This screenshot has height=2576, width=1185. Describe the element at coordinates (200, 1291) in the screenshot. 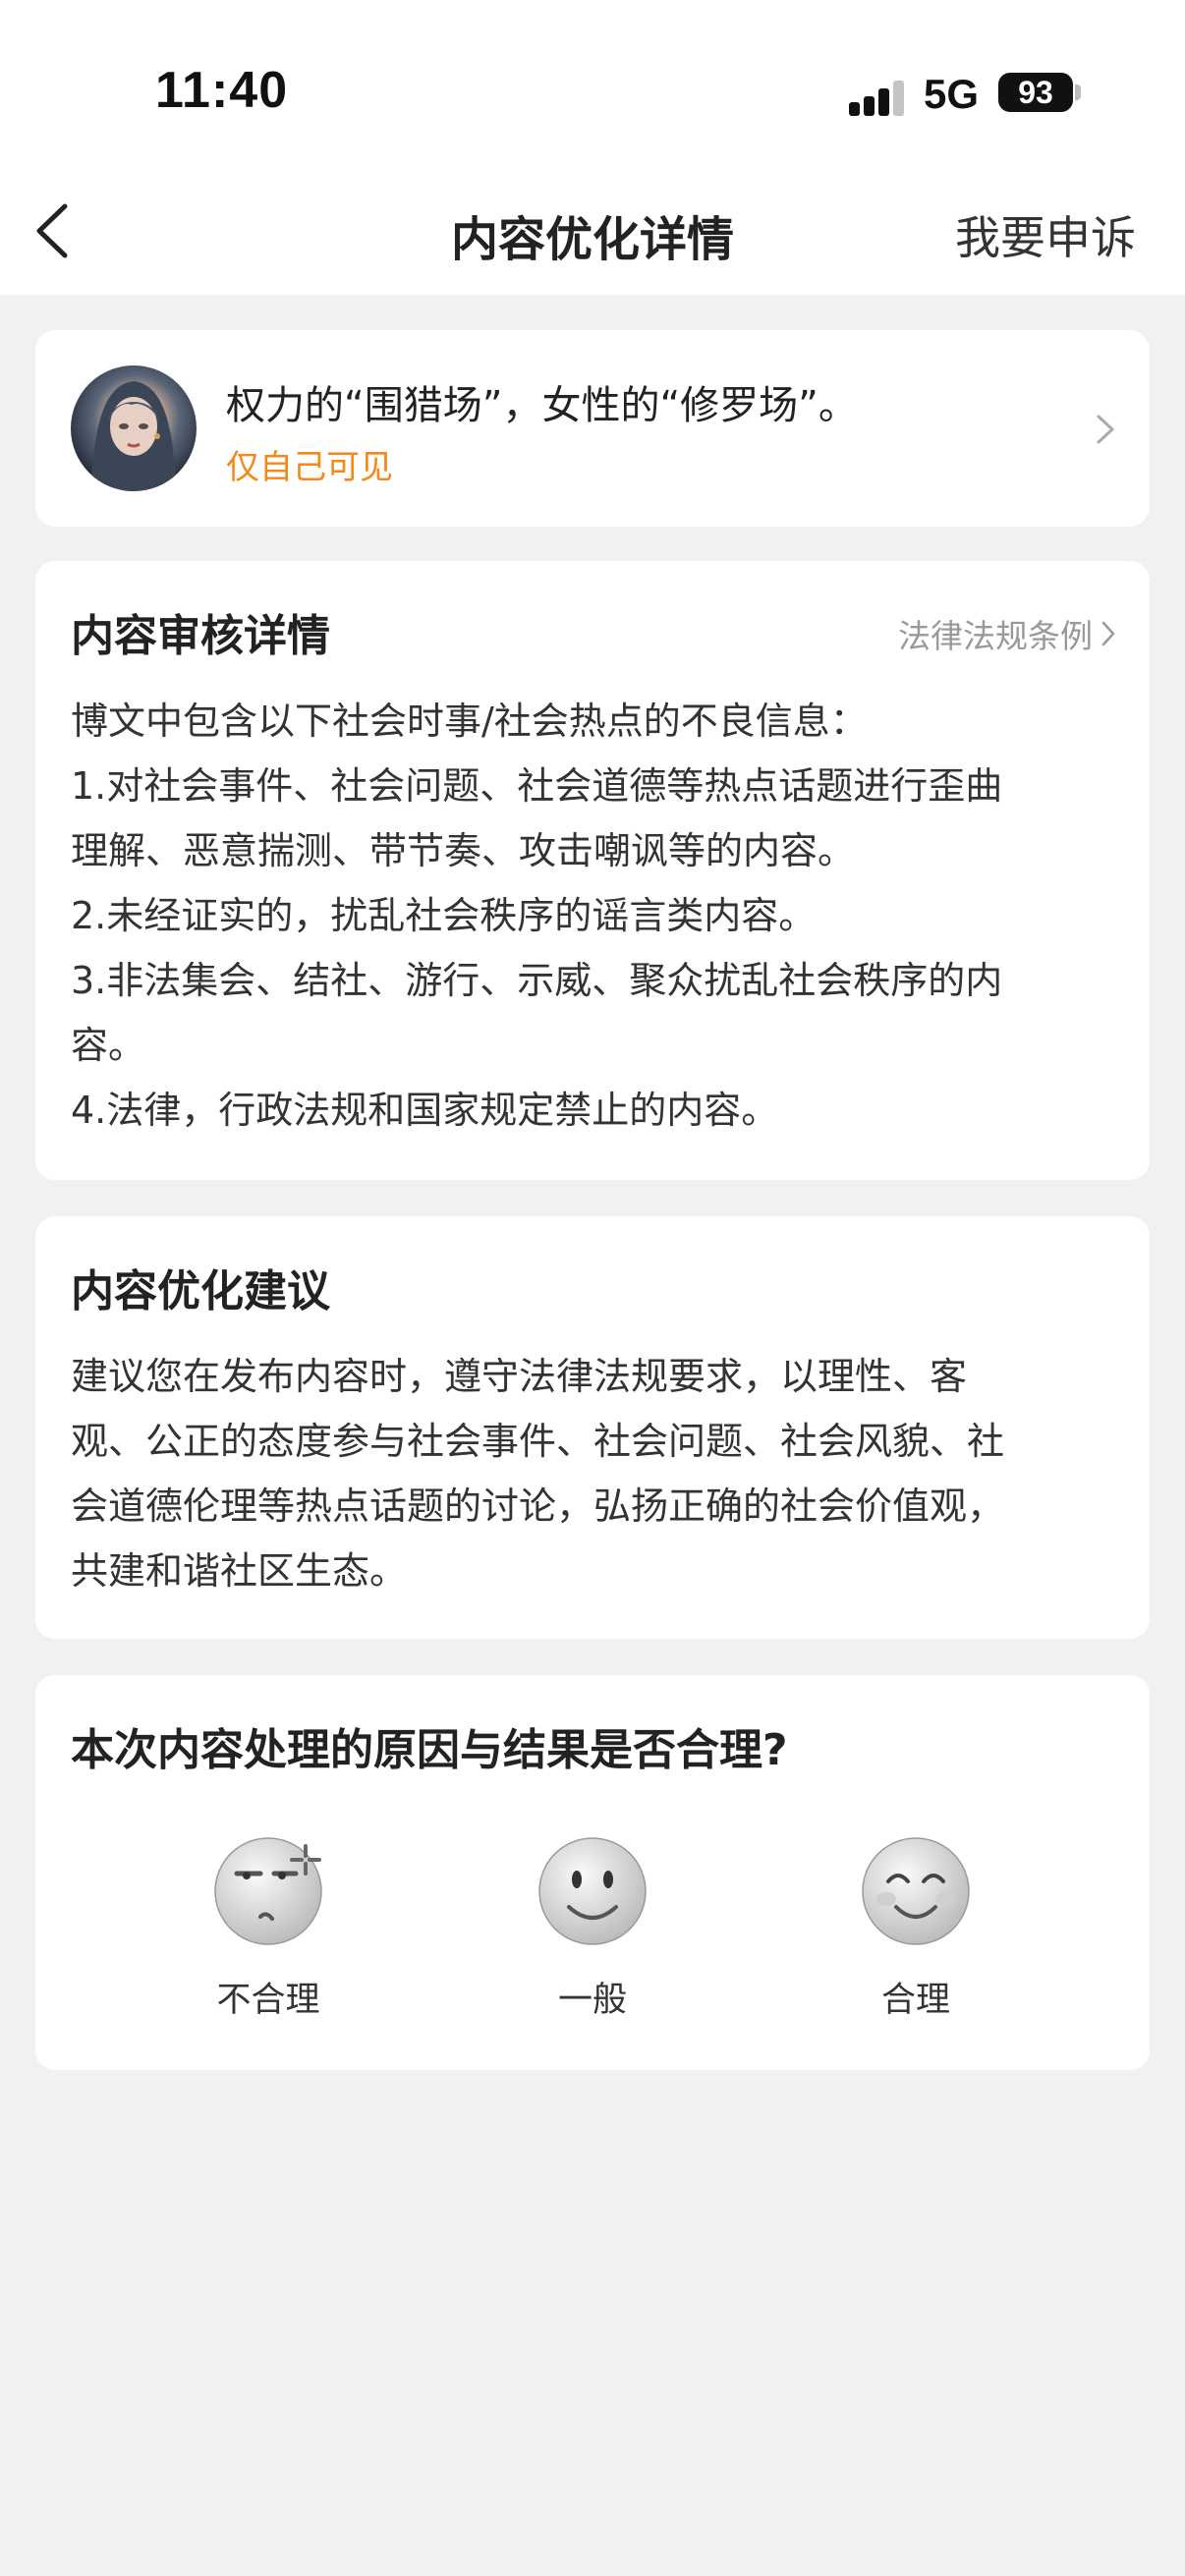

I see `advice-title: 内容优化建议` at that location.